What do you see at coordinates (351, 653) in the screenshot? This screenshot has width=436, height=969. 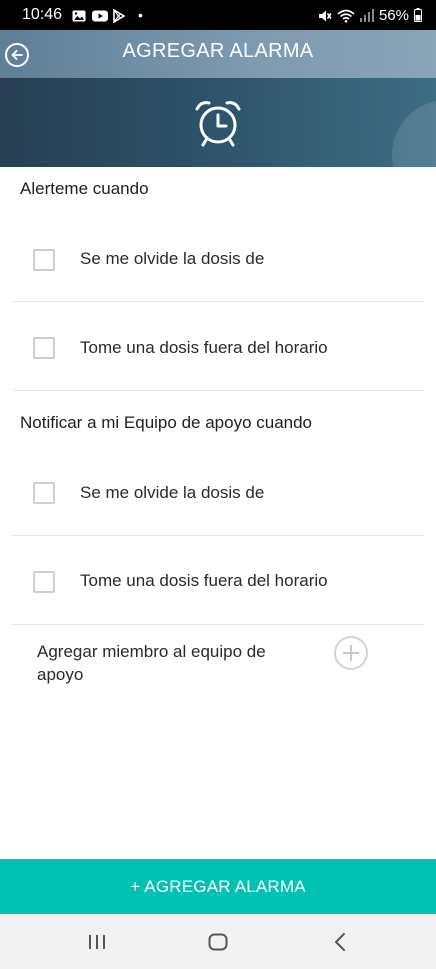 I see `plus-circle-icon` at bounding box center [351, 653].